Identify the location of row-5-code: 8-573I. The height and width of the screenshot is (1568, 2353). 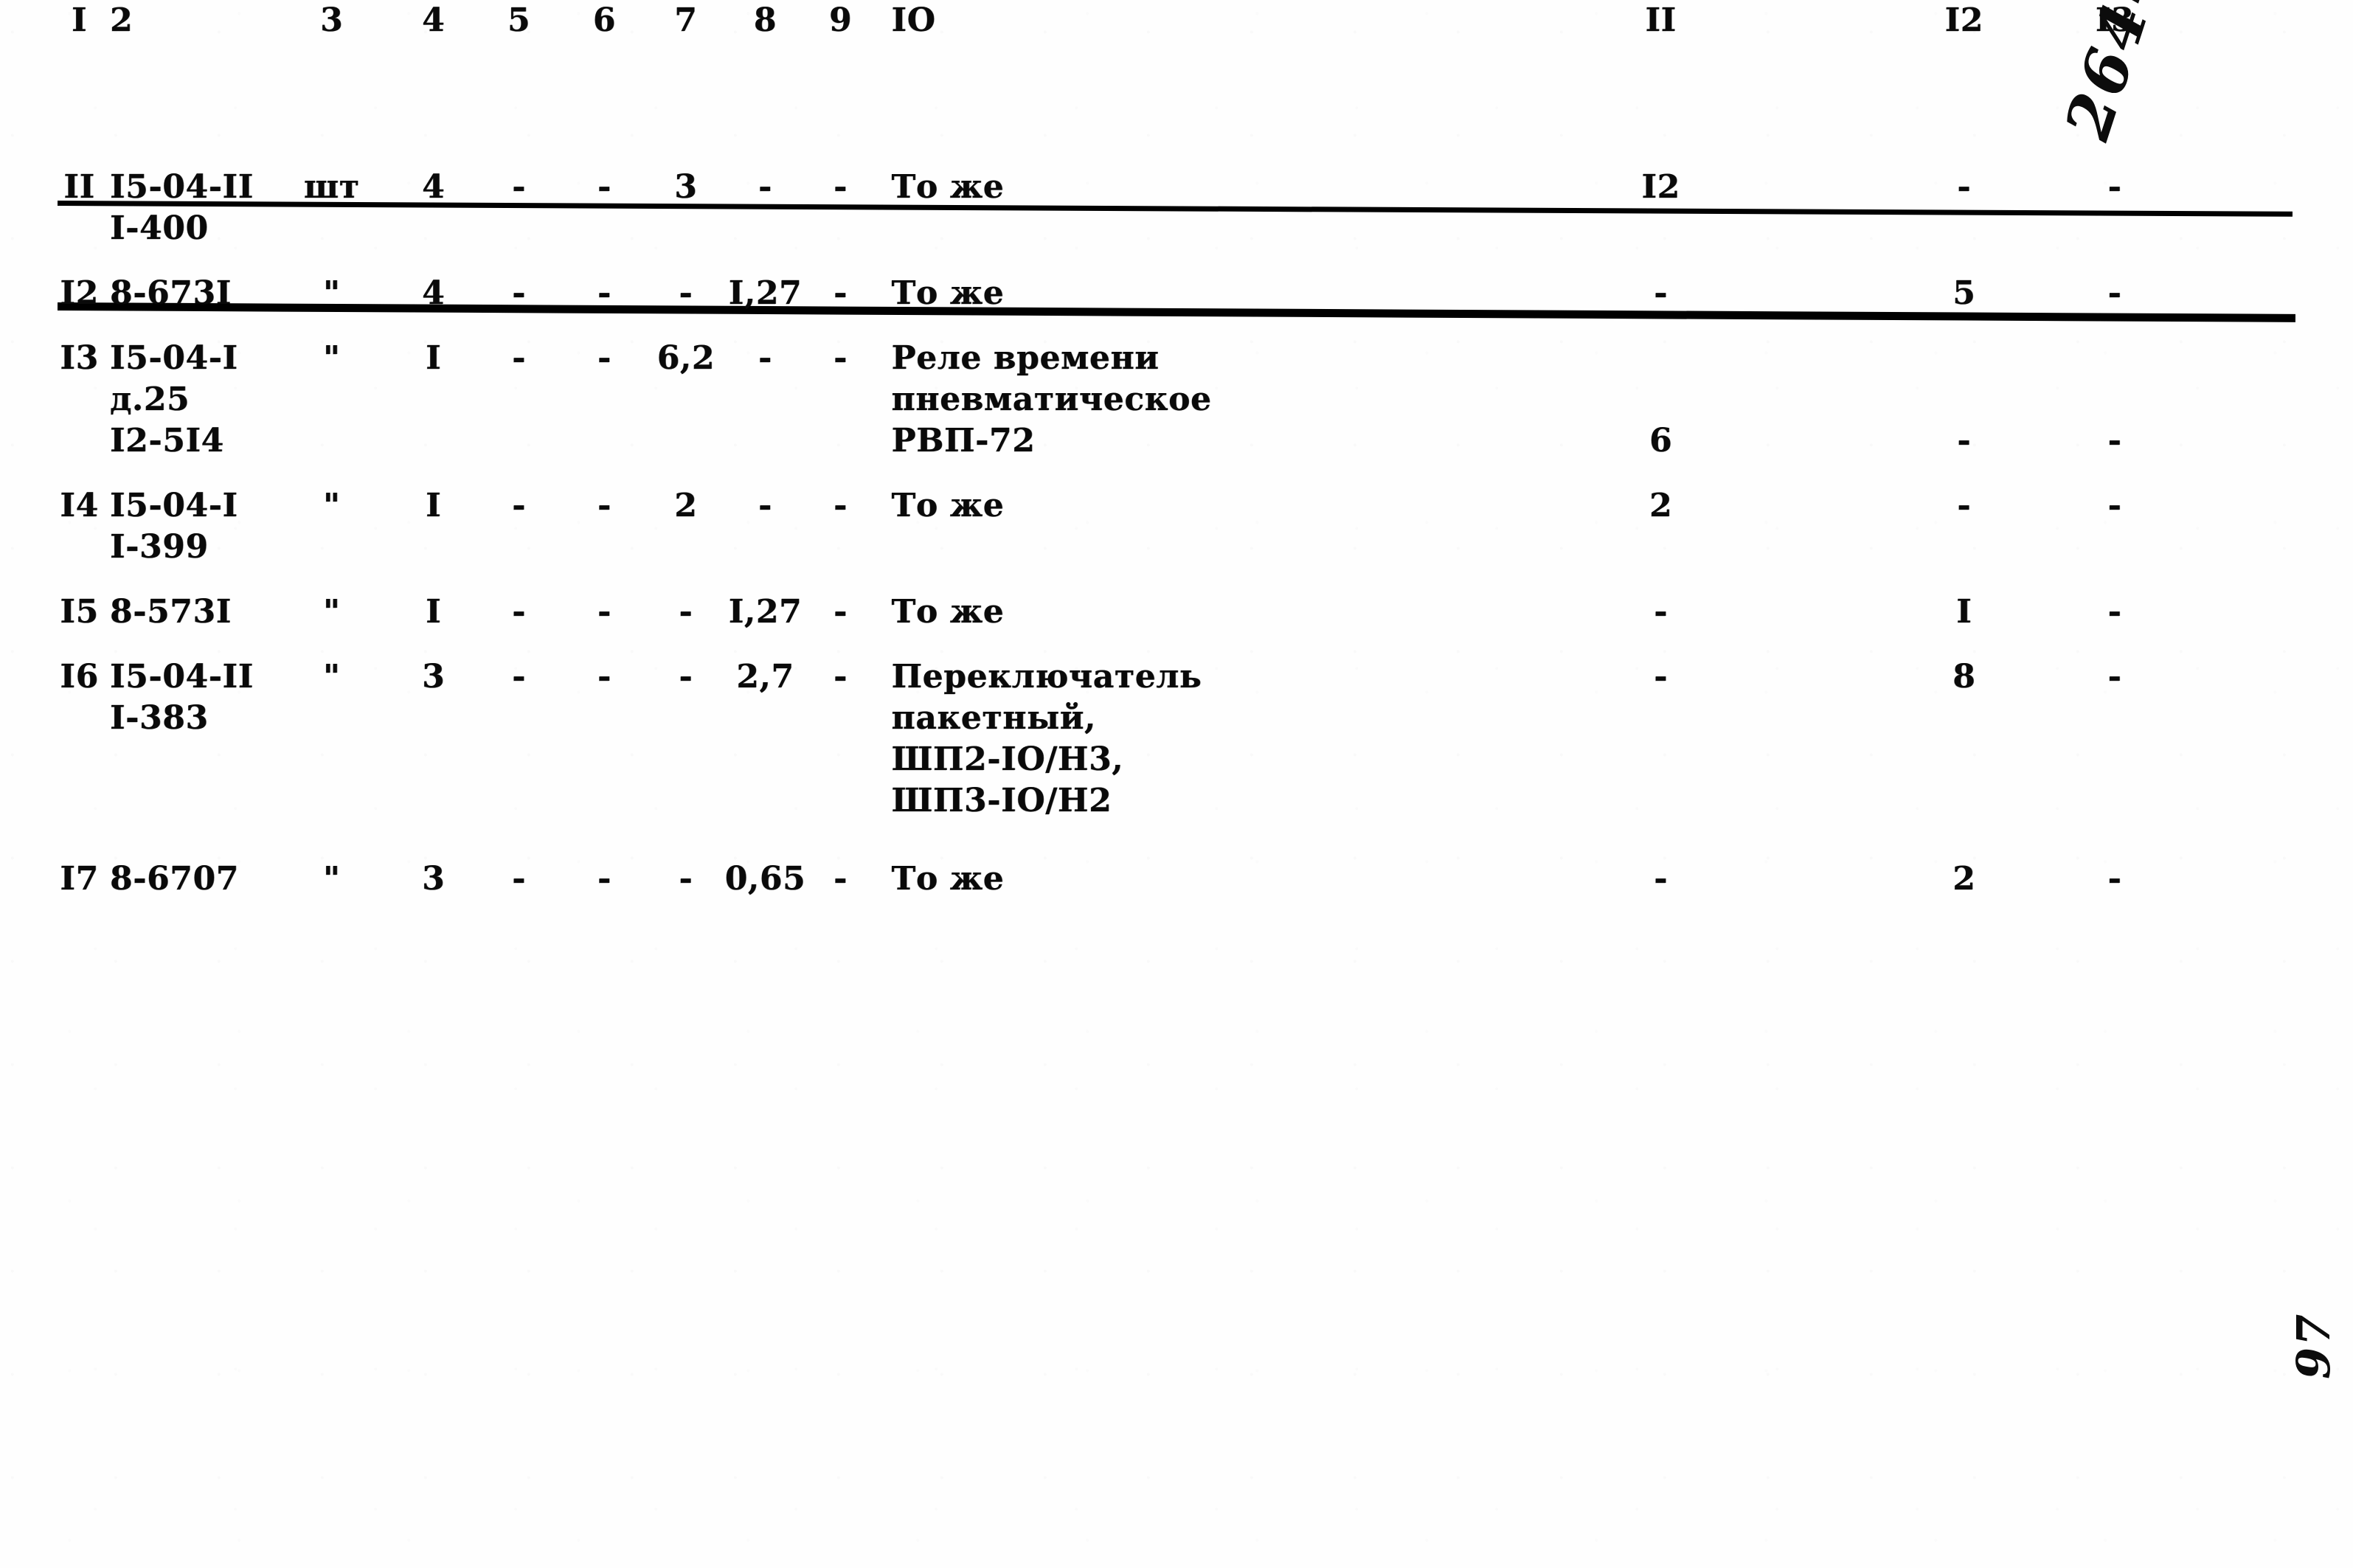
(171, 612).